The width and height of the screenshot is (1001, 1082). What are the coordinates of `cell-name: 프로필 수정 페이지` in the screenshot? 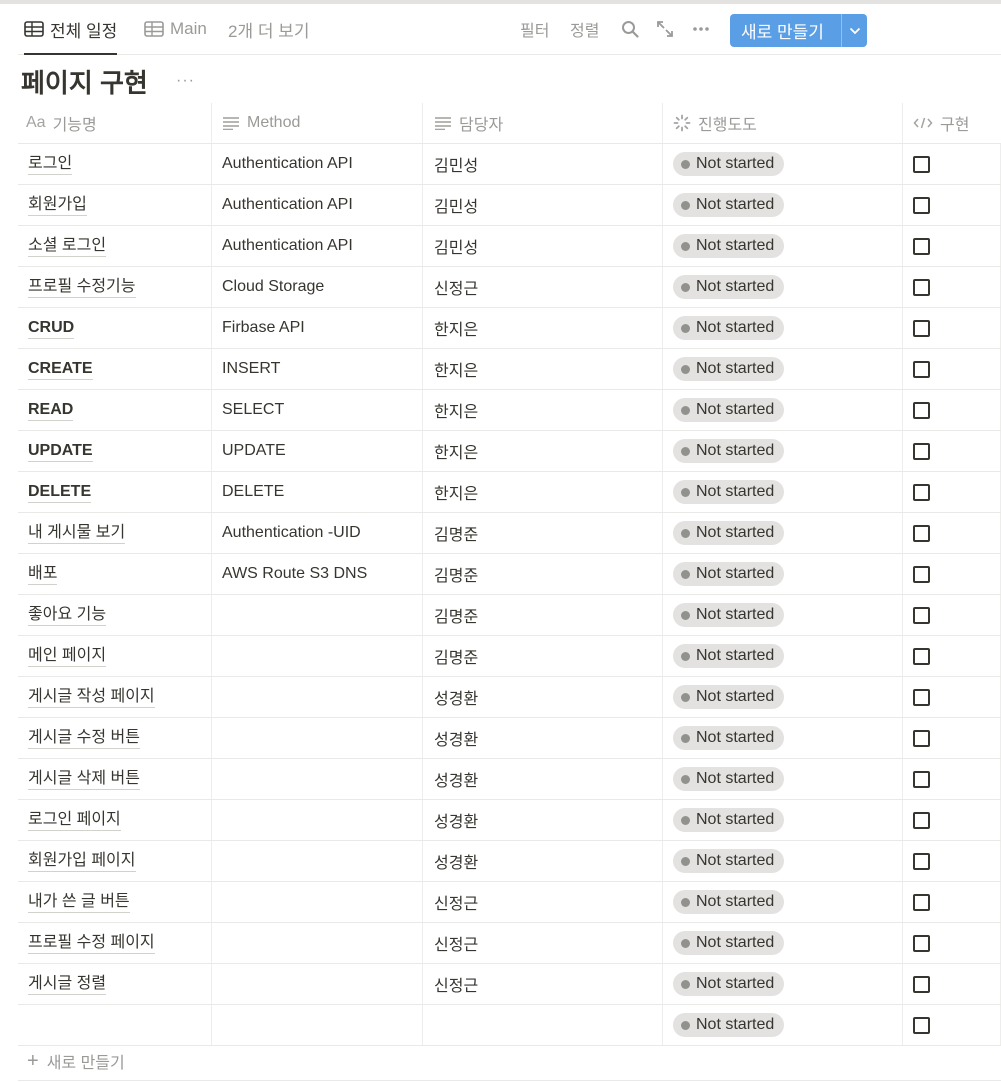 It's located at (115, 943).